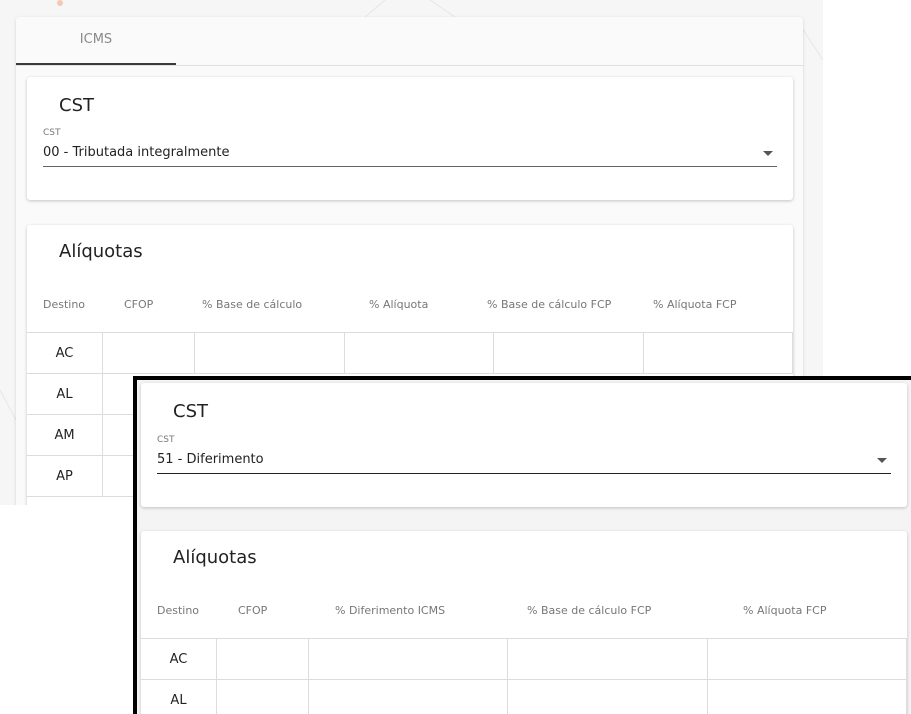 This screenshot has height=714, width=911. What do you see at coordinates (410, 138) in the screenshot?
I see `cst-card: CST CST 00 - Tributada integralmente` at bounding box center [410, 138].